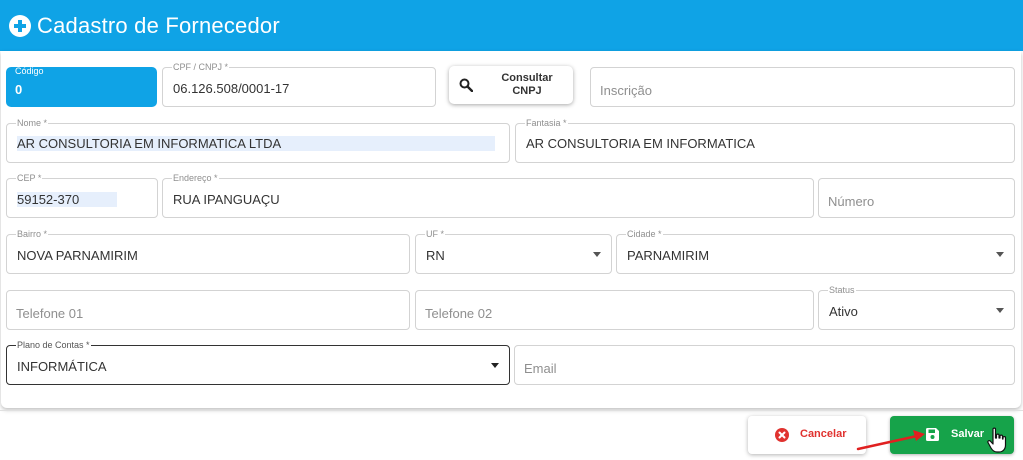 The width and height of the screenshot is (1023, 460). Describe the element at coordinates (19, 89) in the screenshot. I see `codigo-value: 0` at that location.